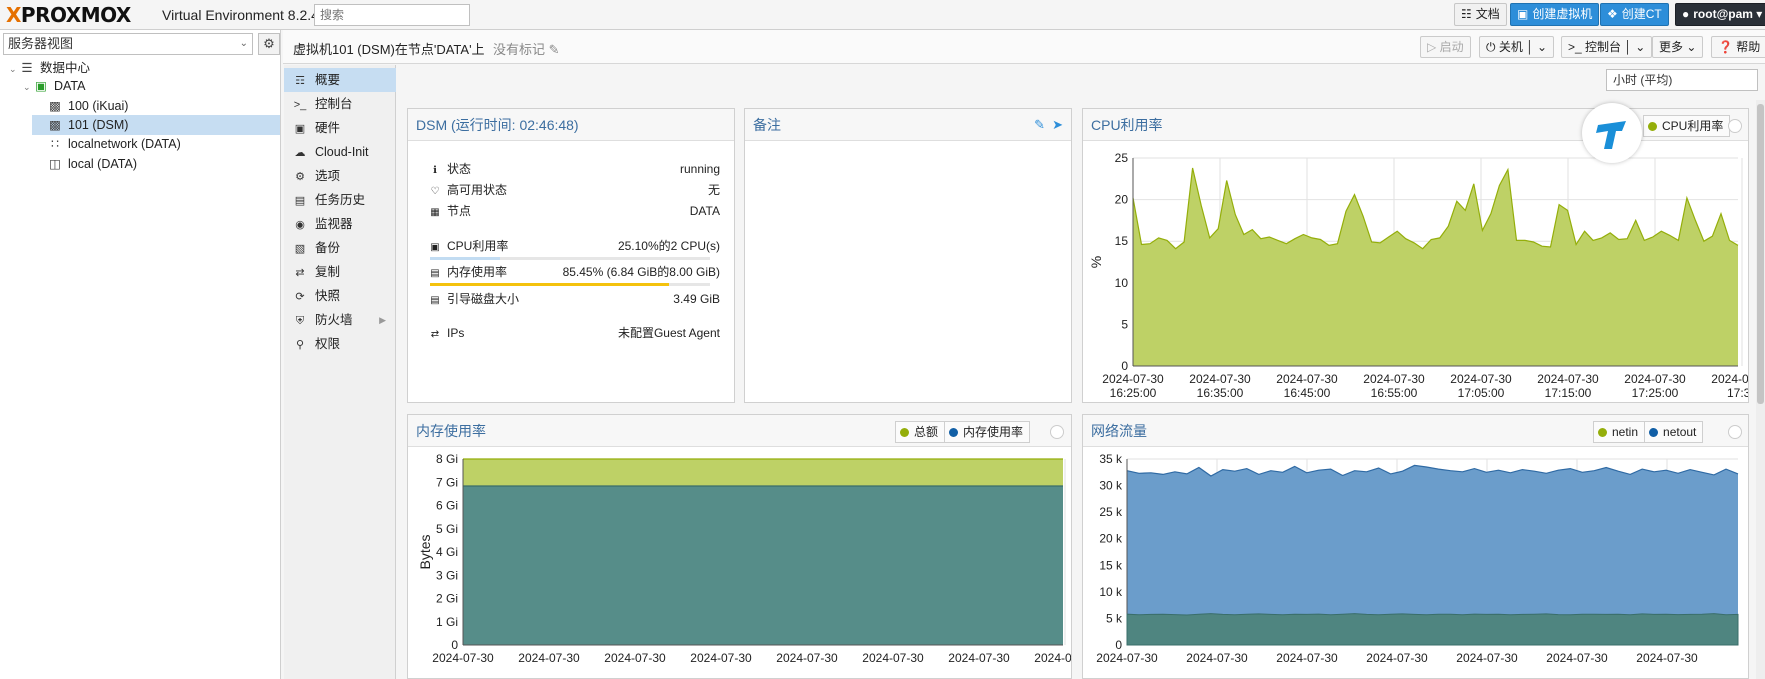 The height and width of the screenshot is (679, 1765). What do you see at coordinates (1111, 592) in the screenshot?
I see `y-tick-label: 10 k` at bounding box center [1111, 592].